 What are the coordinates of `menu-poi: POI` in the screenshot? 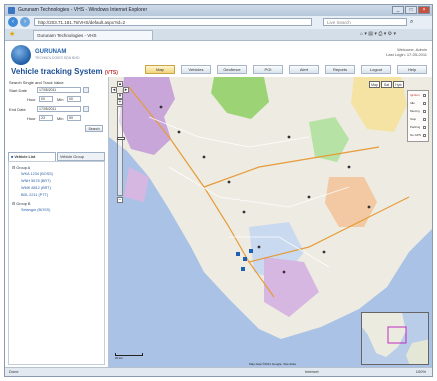 It's located at (268, 69).